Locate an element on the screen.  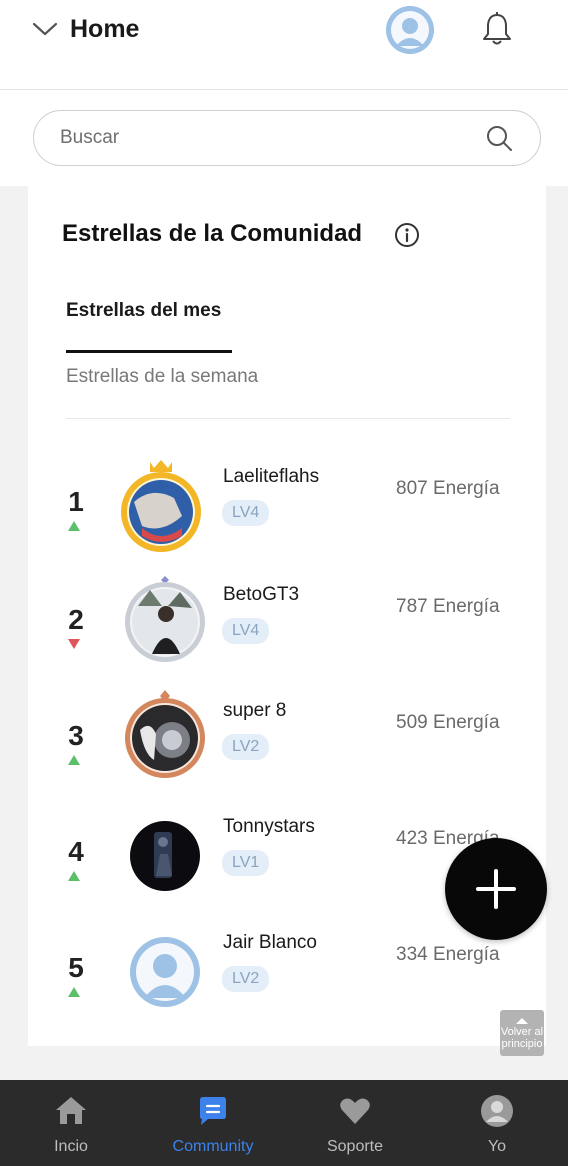
ranking-row: 2 BetoGT3 LV4 787 Energía is located at coordinates (287, 629).